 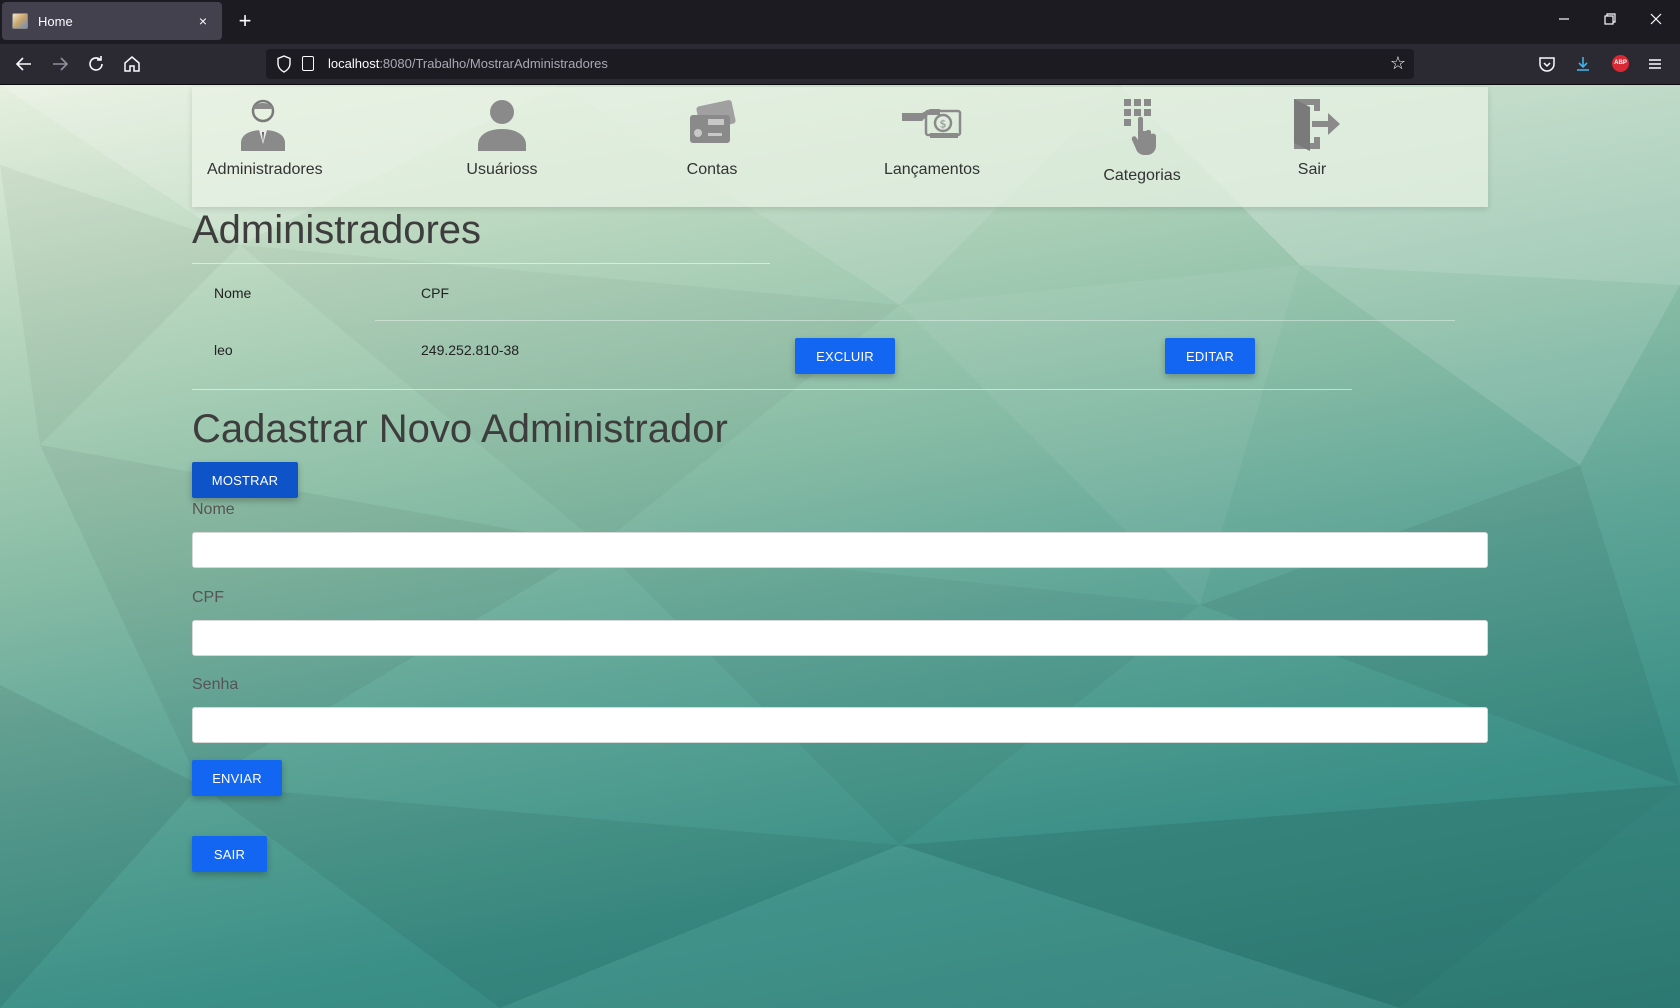 I want to click on close-window-icon, so click(x=1656, y=20).